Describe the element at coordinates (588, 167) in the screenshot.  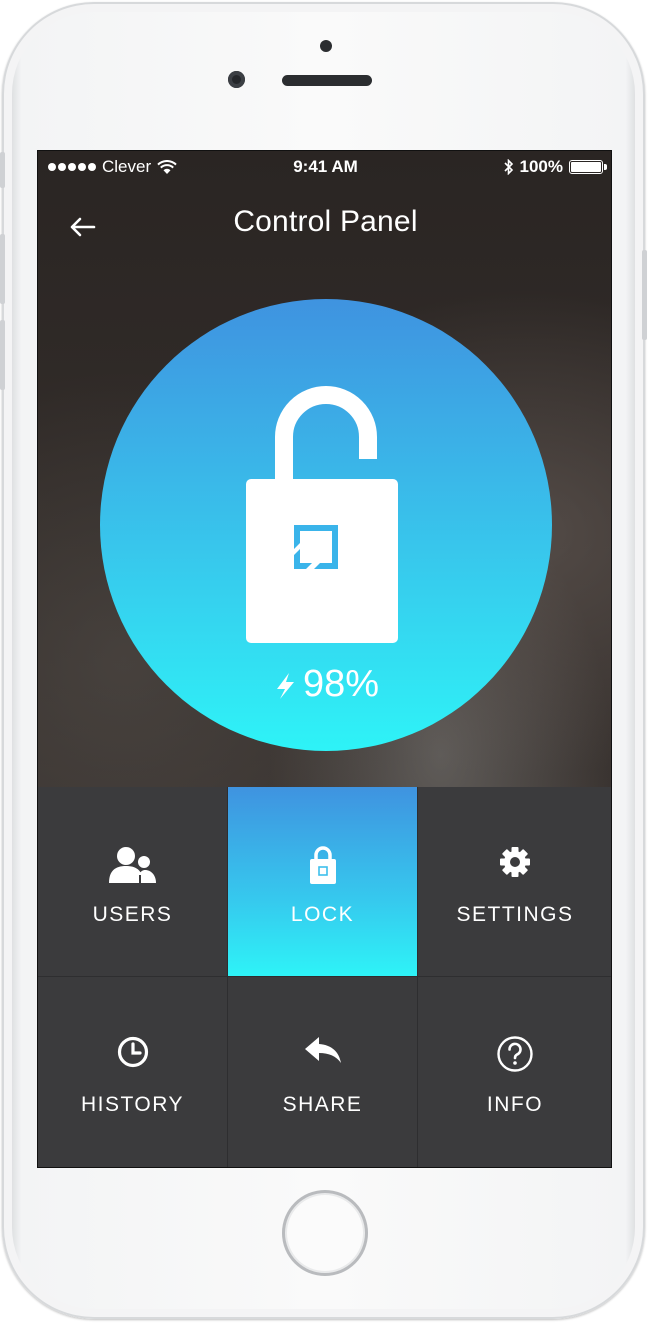
I see `battery-icon` at that location.